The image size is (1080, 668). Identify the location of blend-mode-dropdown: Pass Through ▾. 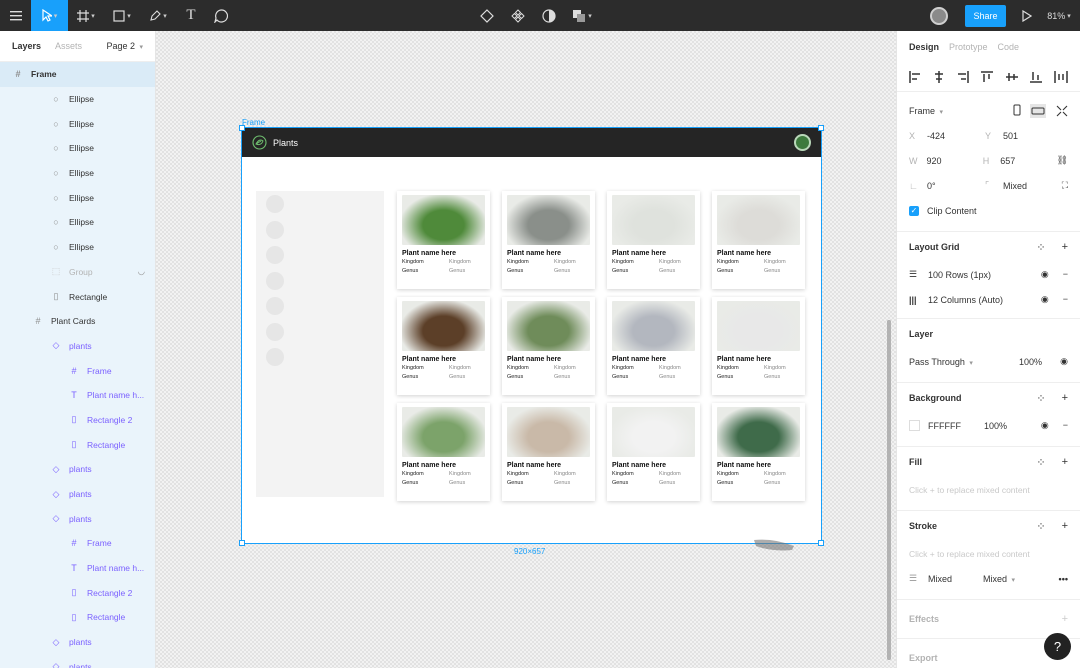
(964, 362).